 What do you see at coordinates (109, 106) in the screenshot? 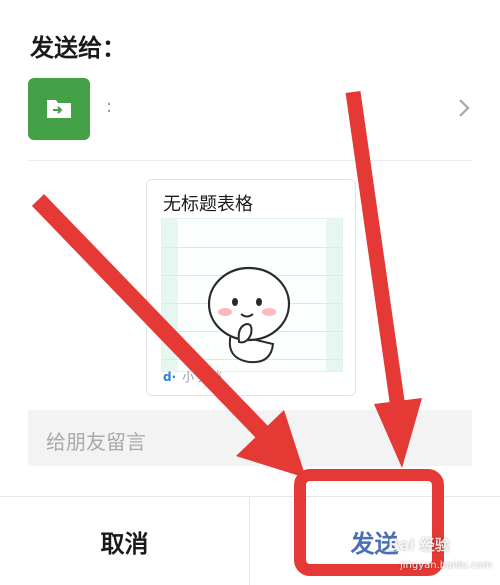
I see `recipient-name: :` at bounding box center [109, 106].